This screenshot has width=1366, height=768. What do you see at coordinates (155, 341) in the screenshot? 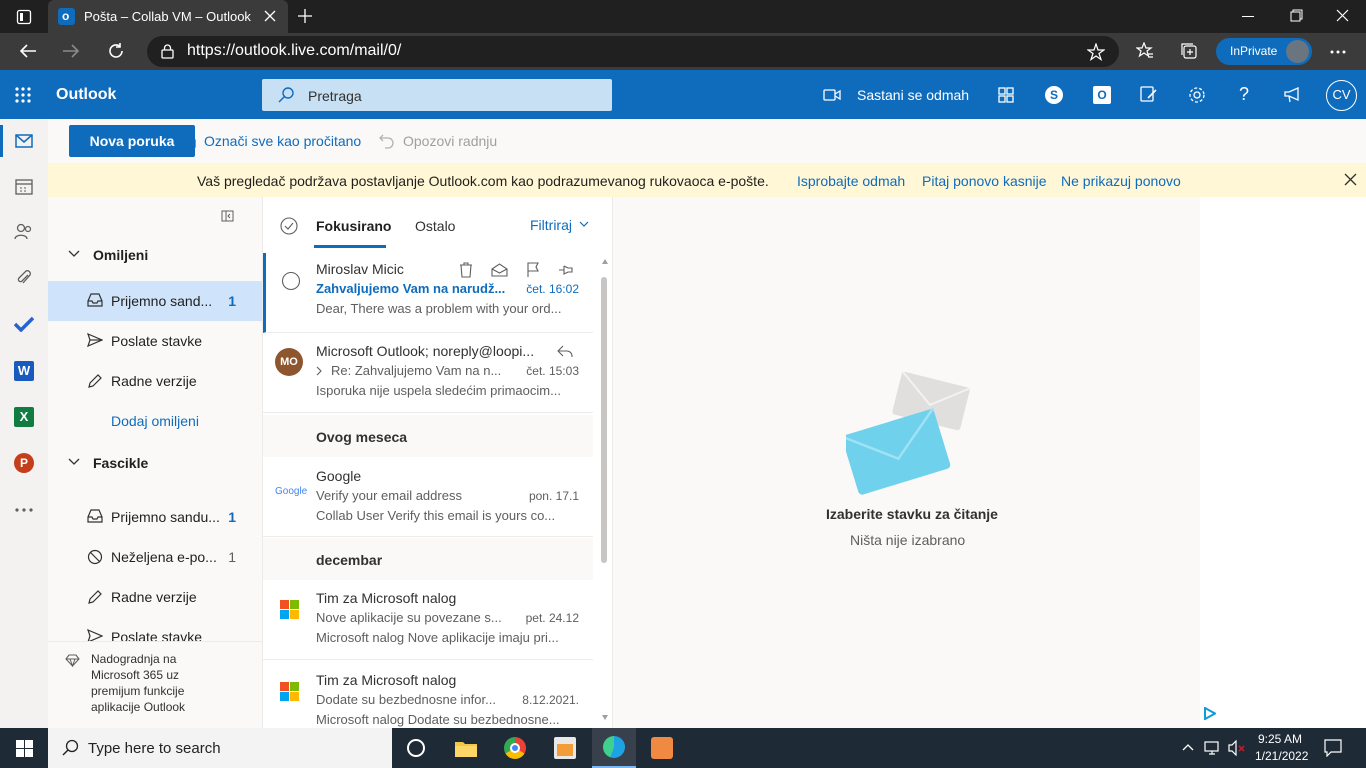
I see `favorite-sent: Poslate stavke` at bounding box center [155, 341].